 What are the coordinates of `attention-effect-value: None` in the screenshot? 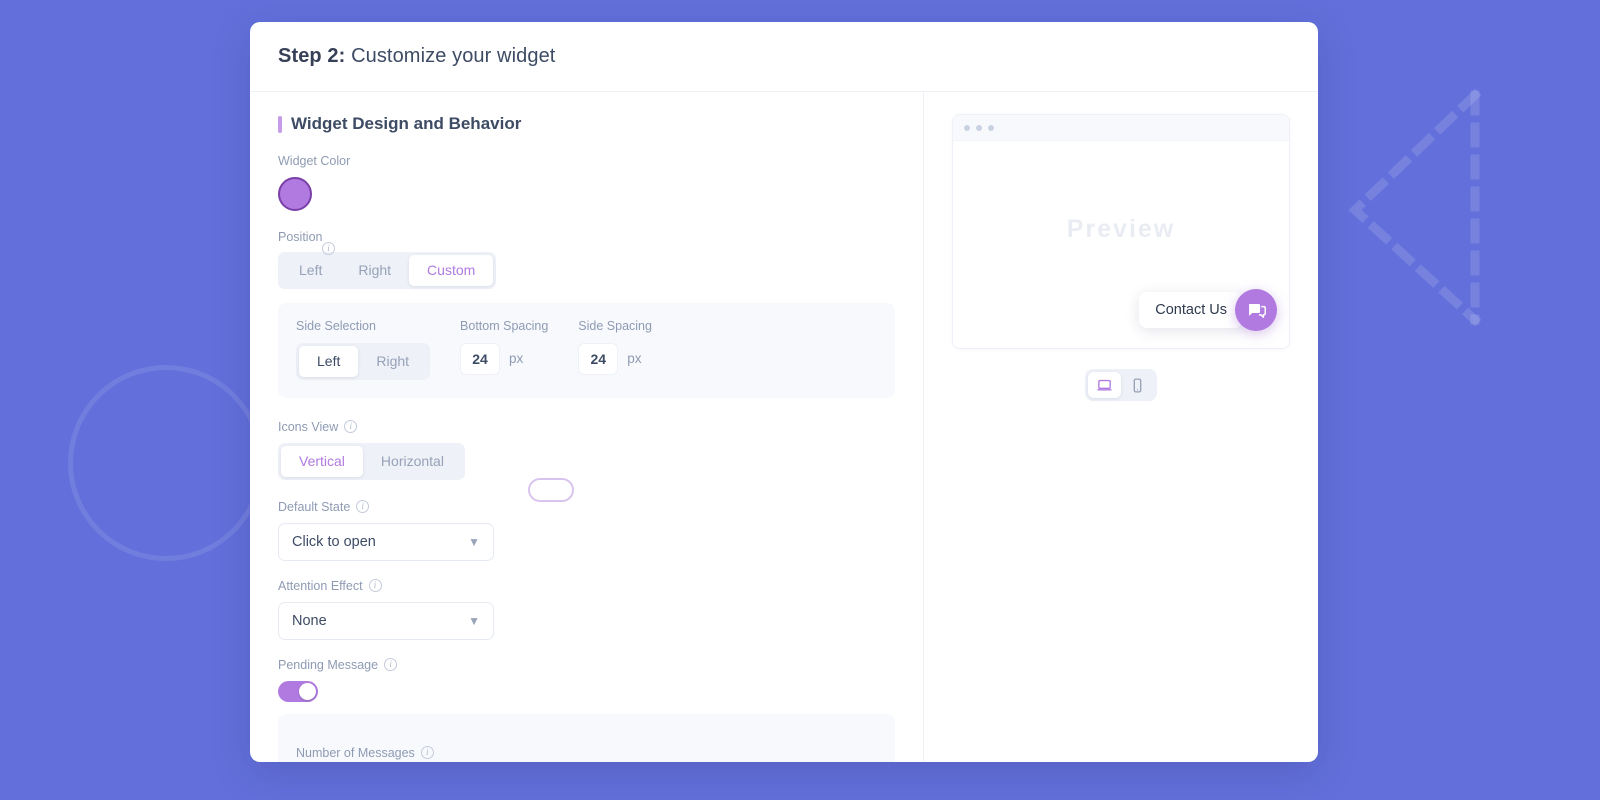 It's located at (309, 620).